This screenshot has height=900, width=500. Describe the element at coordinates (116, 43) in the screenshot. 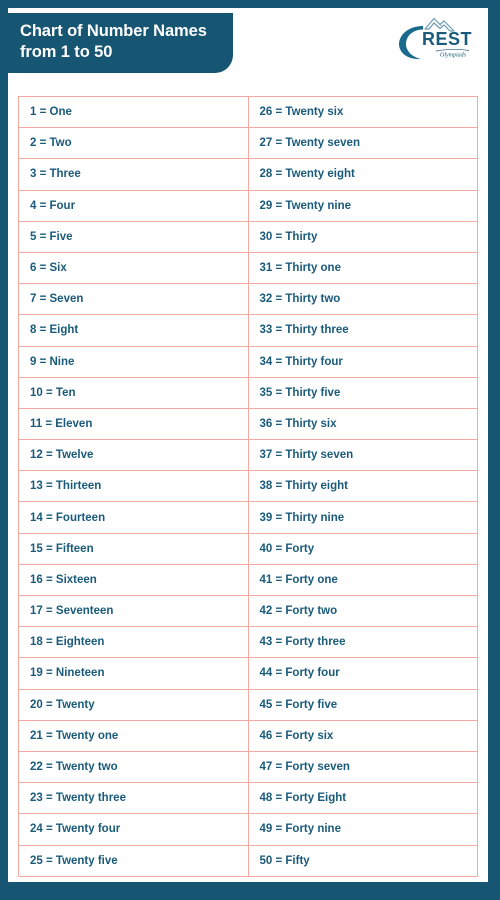

I see `page-title: Chart of Number Names from 1 to 50` at that location.